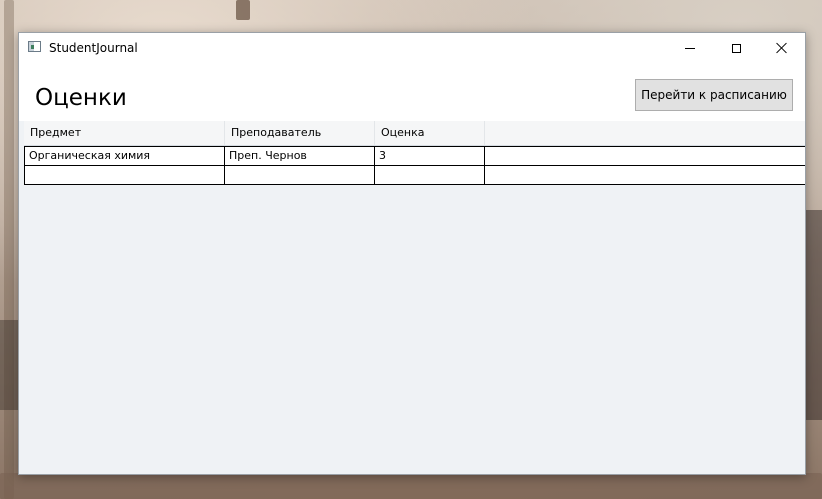  Describe the element at coordinates (714, 95) in the screenshot. I see `go-to-schedule-button: Перейти к расписанию` at that location.